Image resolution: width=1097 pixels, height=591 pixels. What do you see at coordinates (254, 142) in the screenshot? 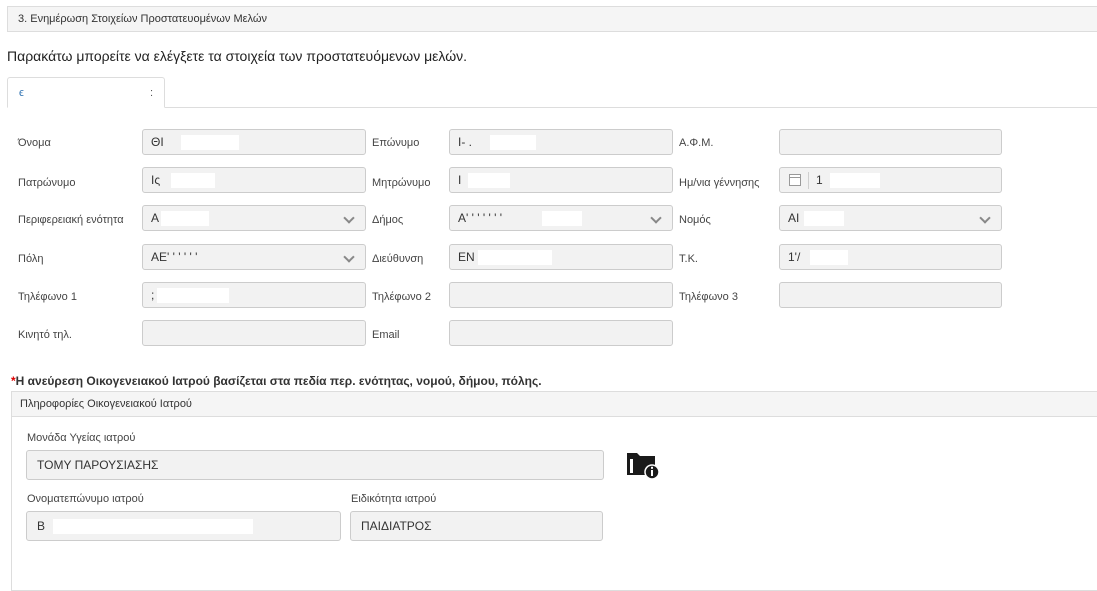
I see `field-onoma: ΘΙ` at bounding box center [254, 142].